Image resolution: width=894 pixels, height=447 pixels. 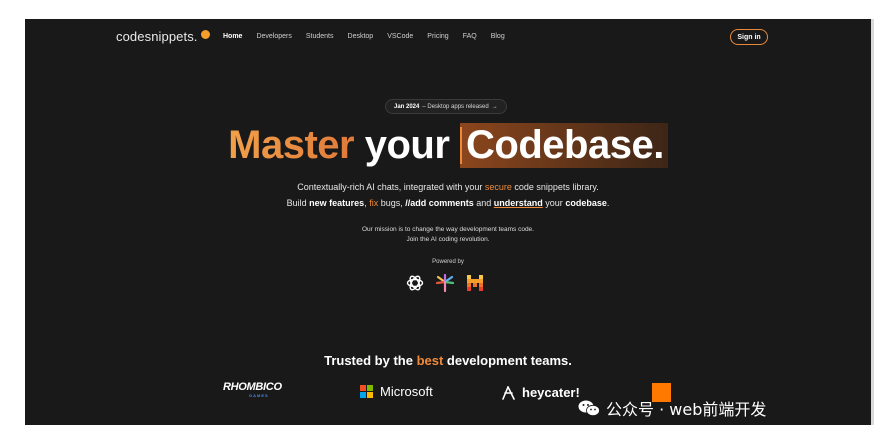 What do you see at coordinates (564, 145) in the screenshot?
I see `headline-codebase: Codebase.` at bounding box center [564, 145].